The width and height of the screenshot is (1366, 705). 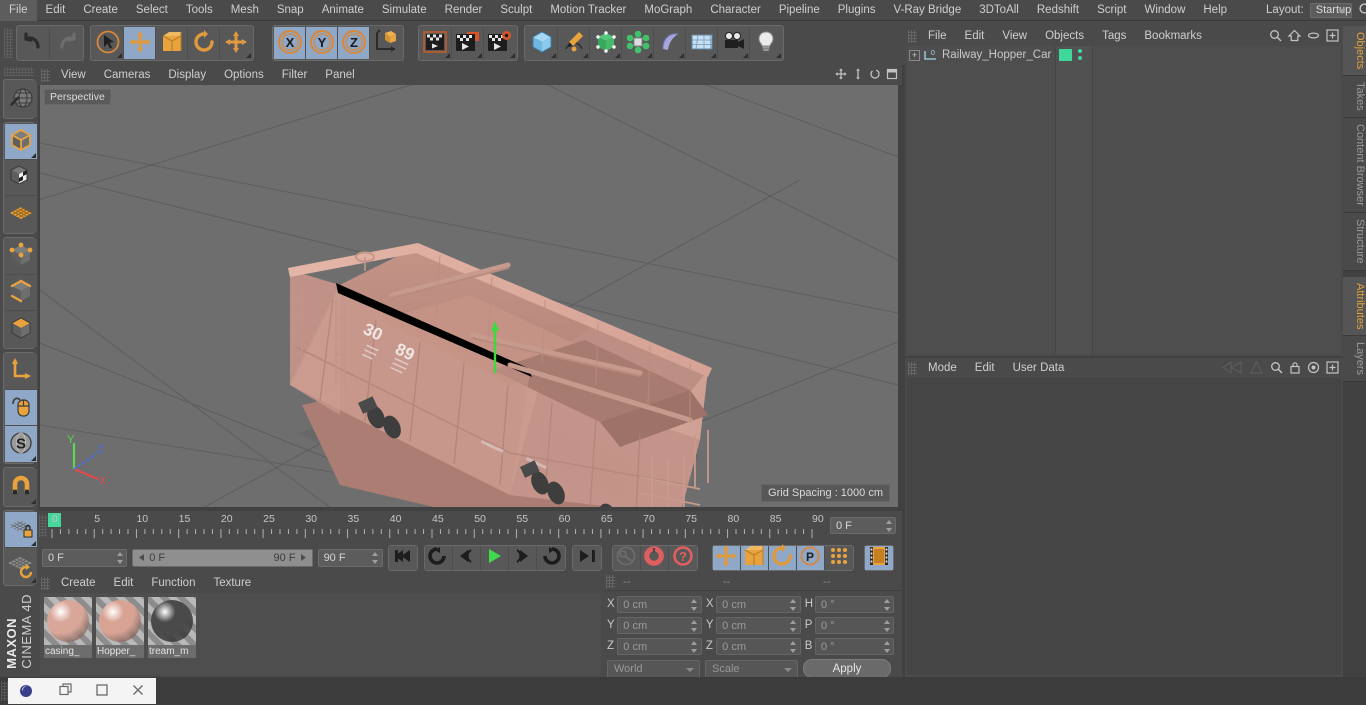 What do you see at coordinates (638, 43) in the screenshot?
I see `add-deformer-button` at bounding box center [638, 43].